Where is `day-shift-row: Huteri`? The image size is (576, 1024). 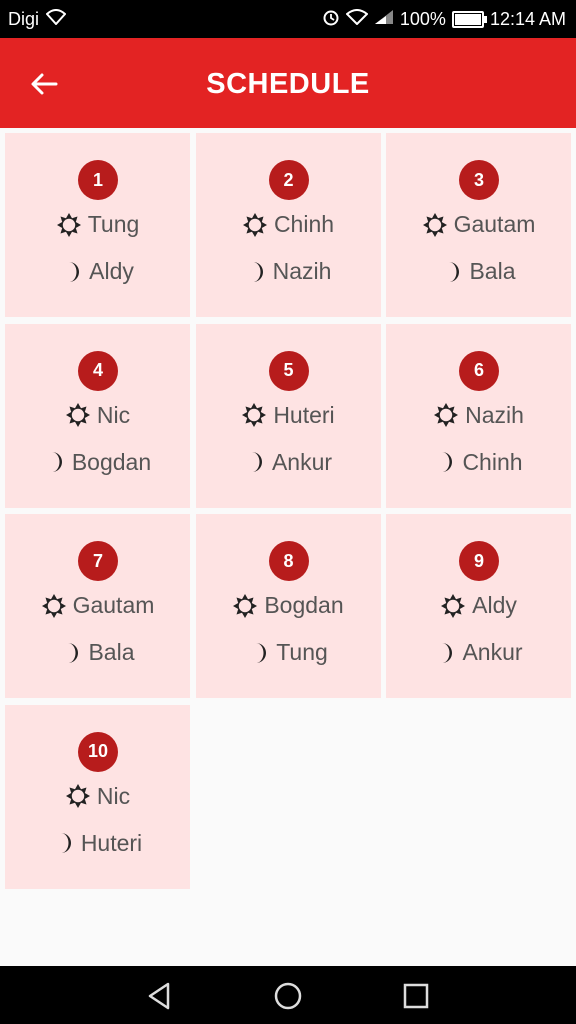
day-shift-row: Huteri is located at coordinates (288, 415).